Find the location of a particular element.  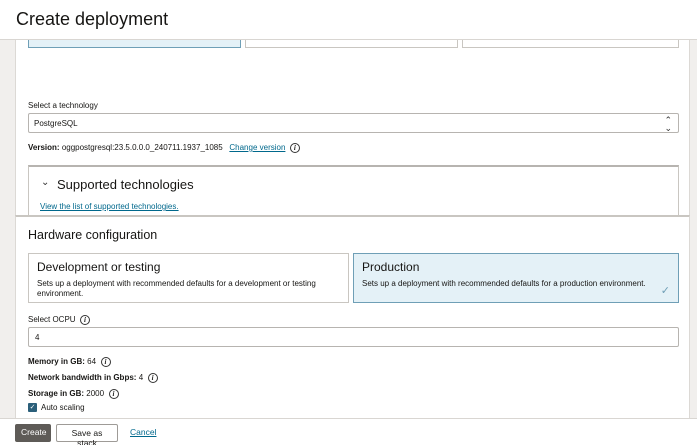

ocpu-label-row: Select OCPU i is located at coordinates (59, 320).